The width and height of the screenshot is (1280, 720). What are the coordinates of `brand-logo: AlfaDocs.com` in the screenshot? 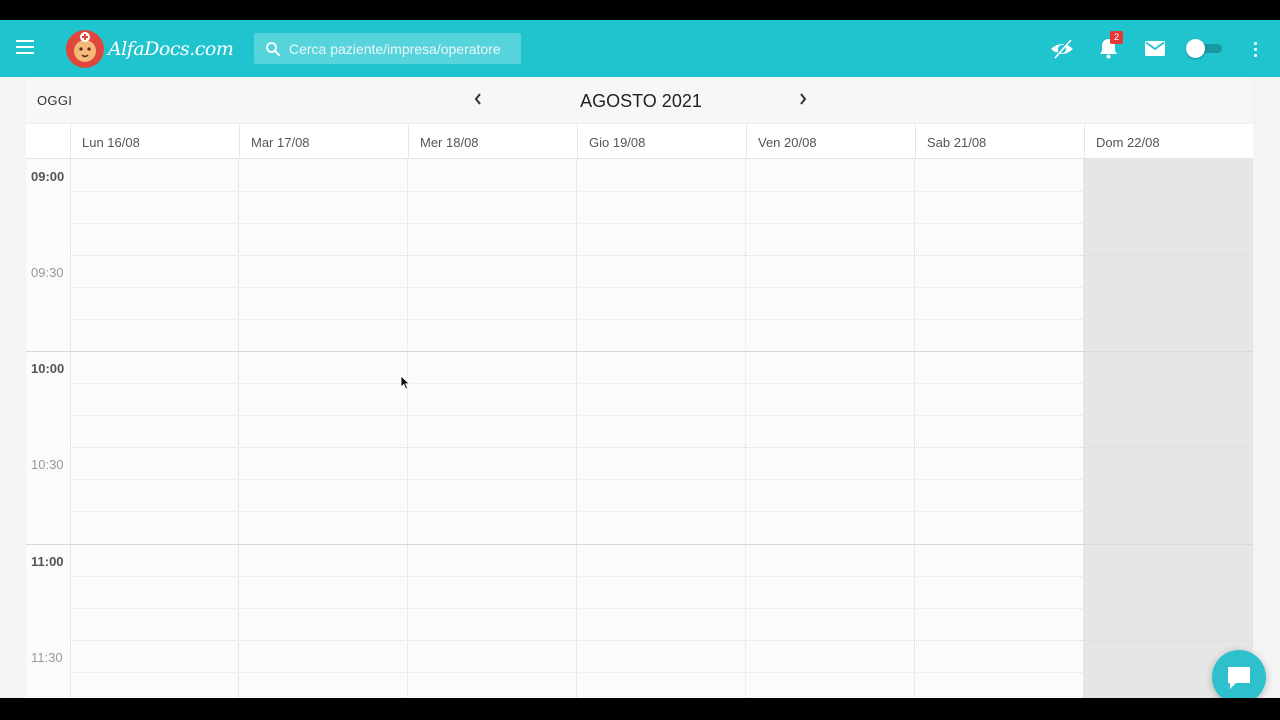 It's located at (149, 49).